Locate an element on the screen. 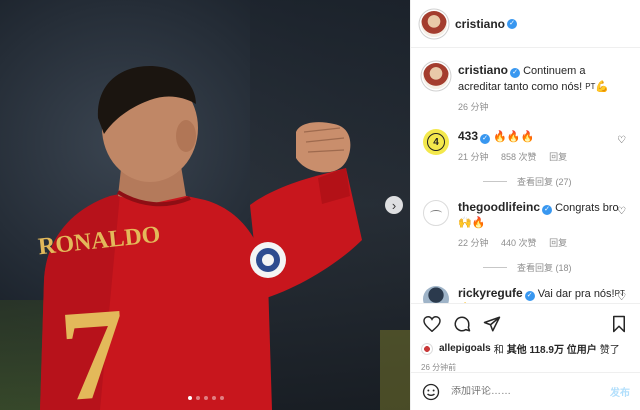 The width and height of the screenshot is (640, 410). share-icon is located at coordinates (492, 324).